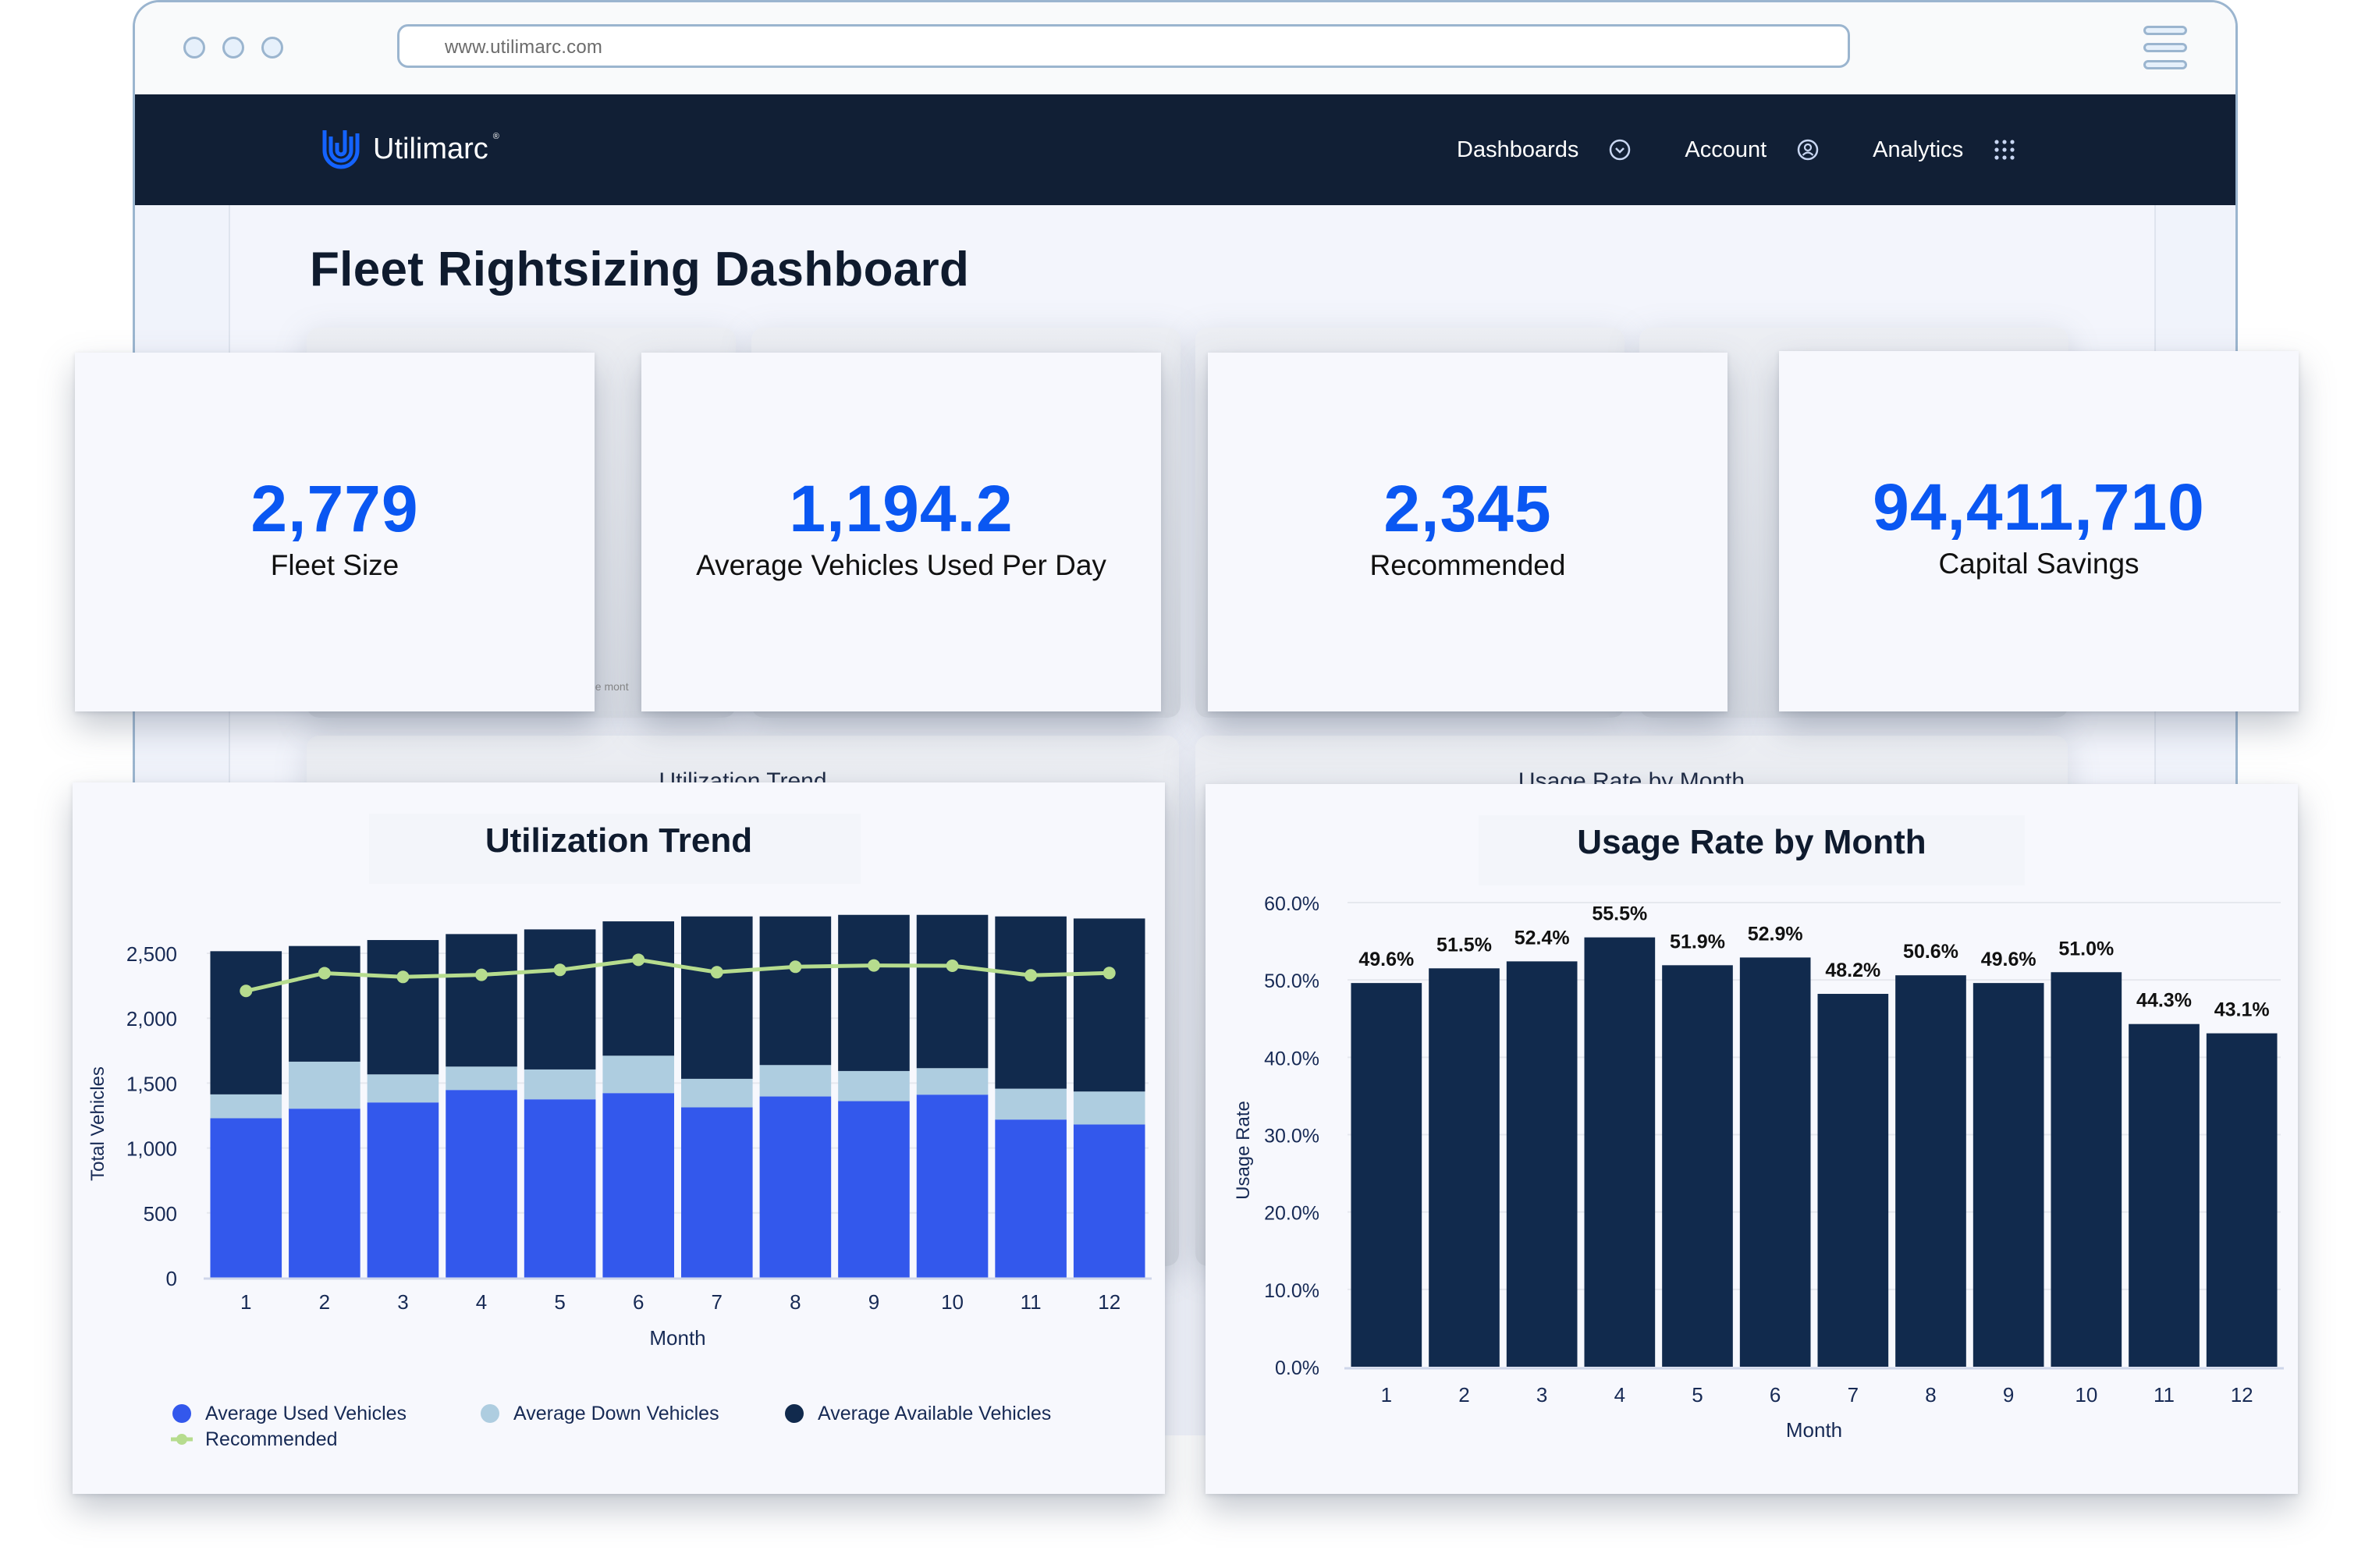 The image size is (2372, 1568). Describe the element at coordinates (2086, 1395) in the screenshot. I see `x-tick-label: 10` at that location.